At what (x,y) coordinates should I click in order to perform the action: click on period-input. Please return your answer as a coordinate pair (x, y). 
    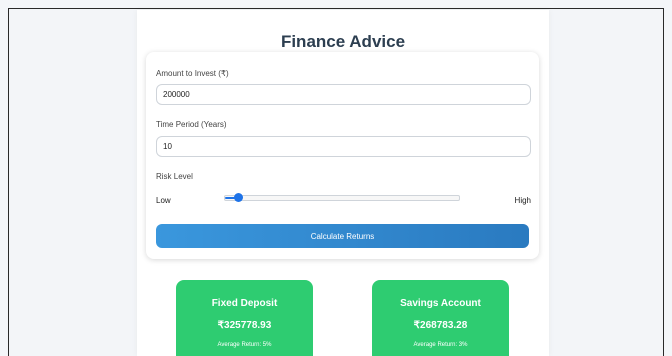
    Looking at the image, I should click on (343, 146).